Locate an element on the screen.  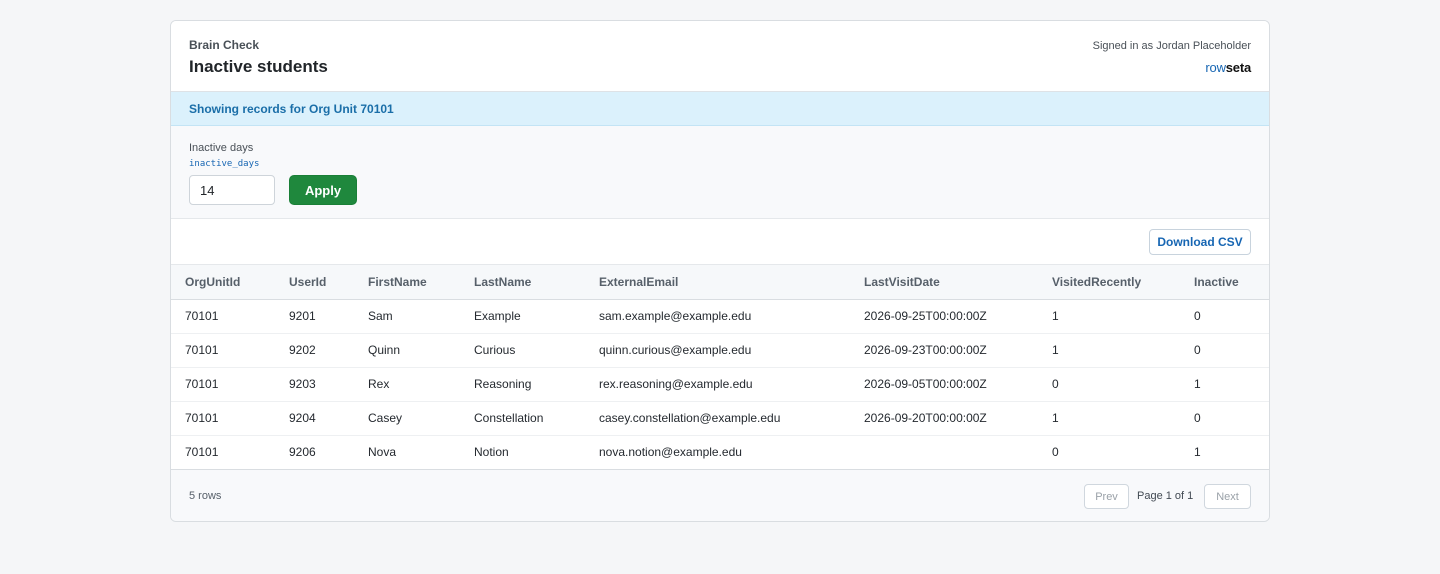
page-title: Inactive students is located at coordinates (258, 66).